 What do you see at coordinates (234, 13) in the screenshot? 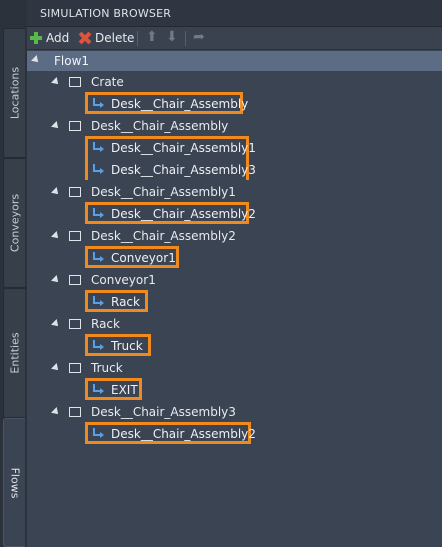
I see `panel-header: SIMULATION BROWSER` at bounding box center [234, 13].